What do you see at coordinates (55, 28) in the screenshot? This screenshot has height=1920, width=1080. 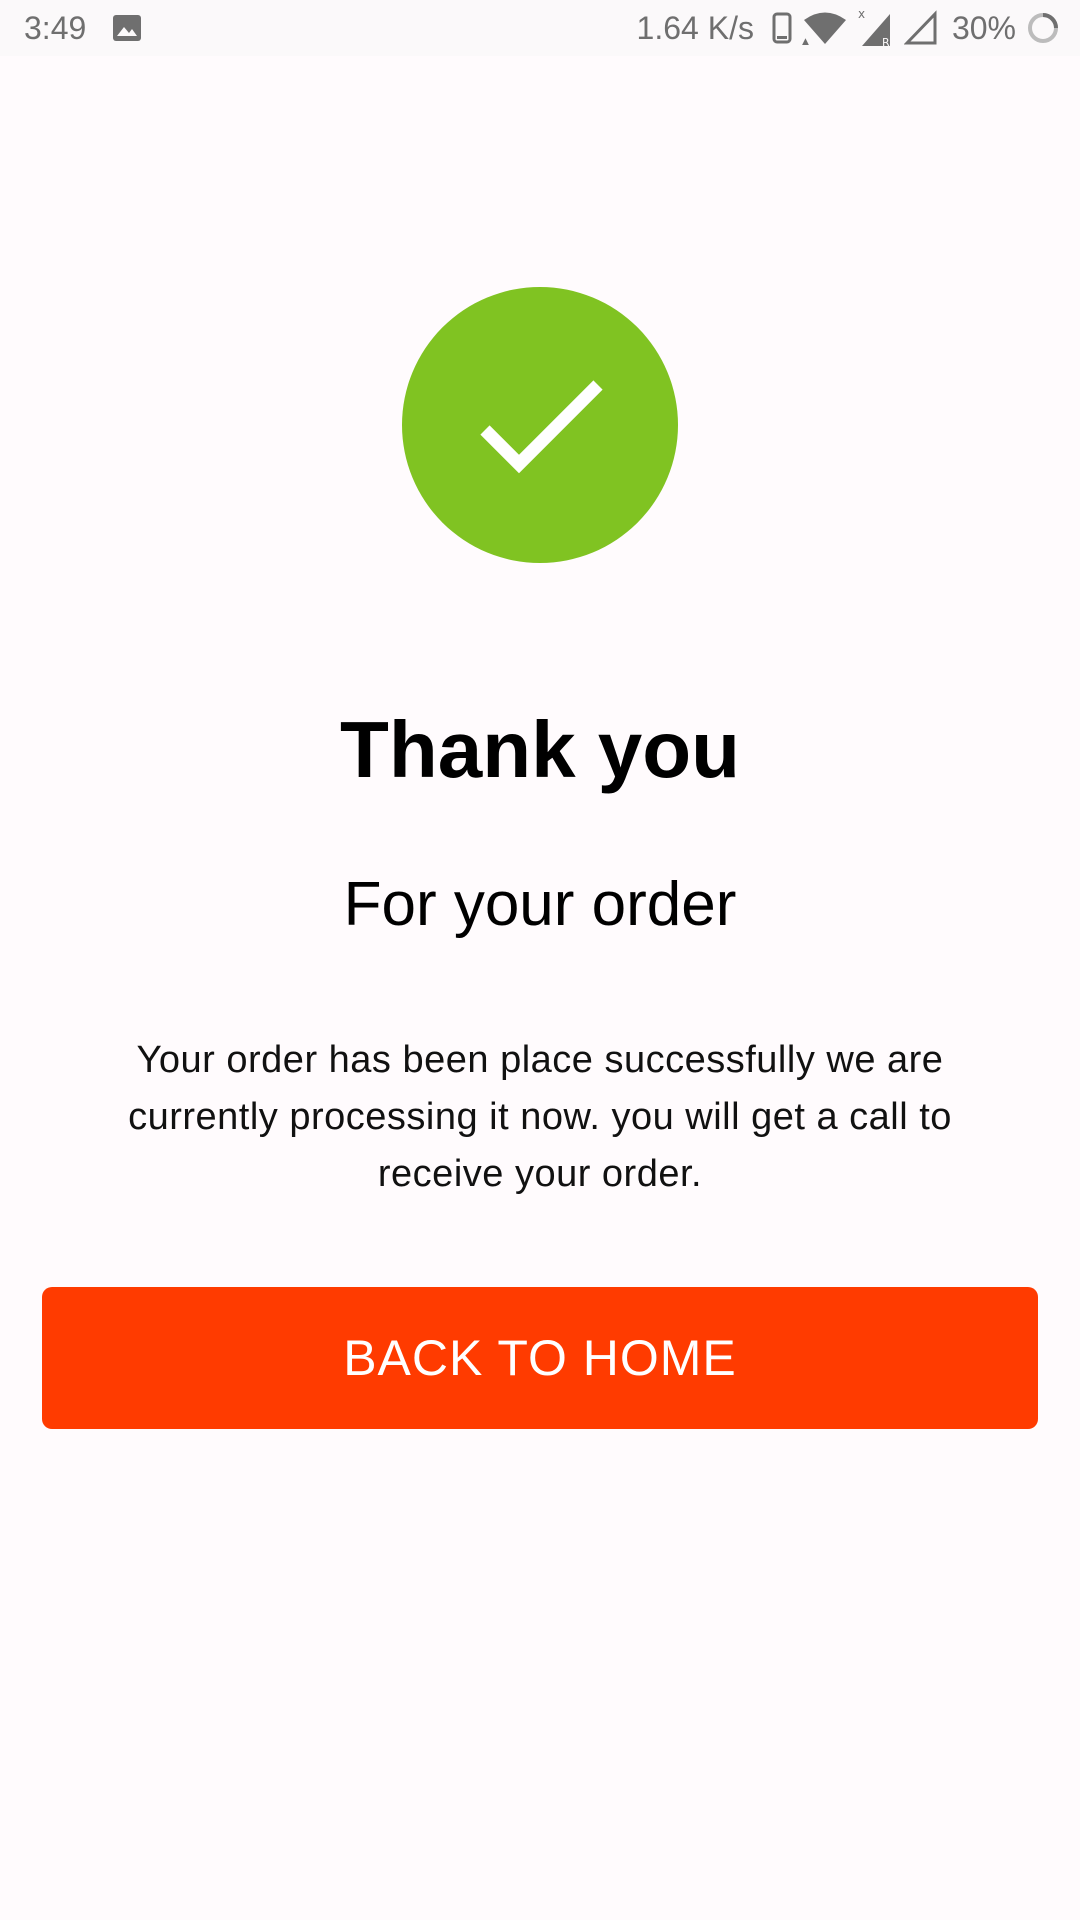 I see `status-time: 3:49` at bounding box center [55, 28].